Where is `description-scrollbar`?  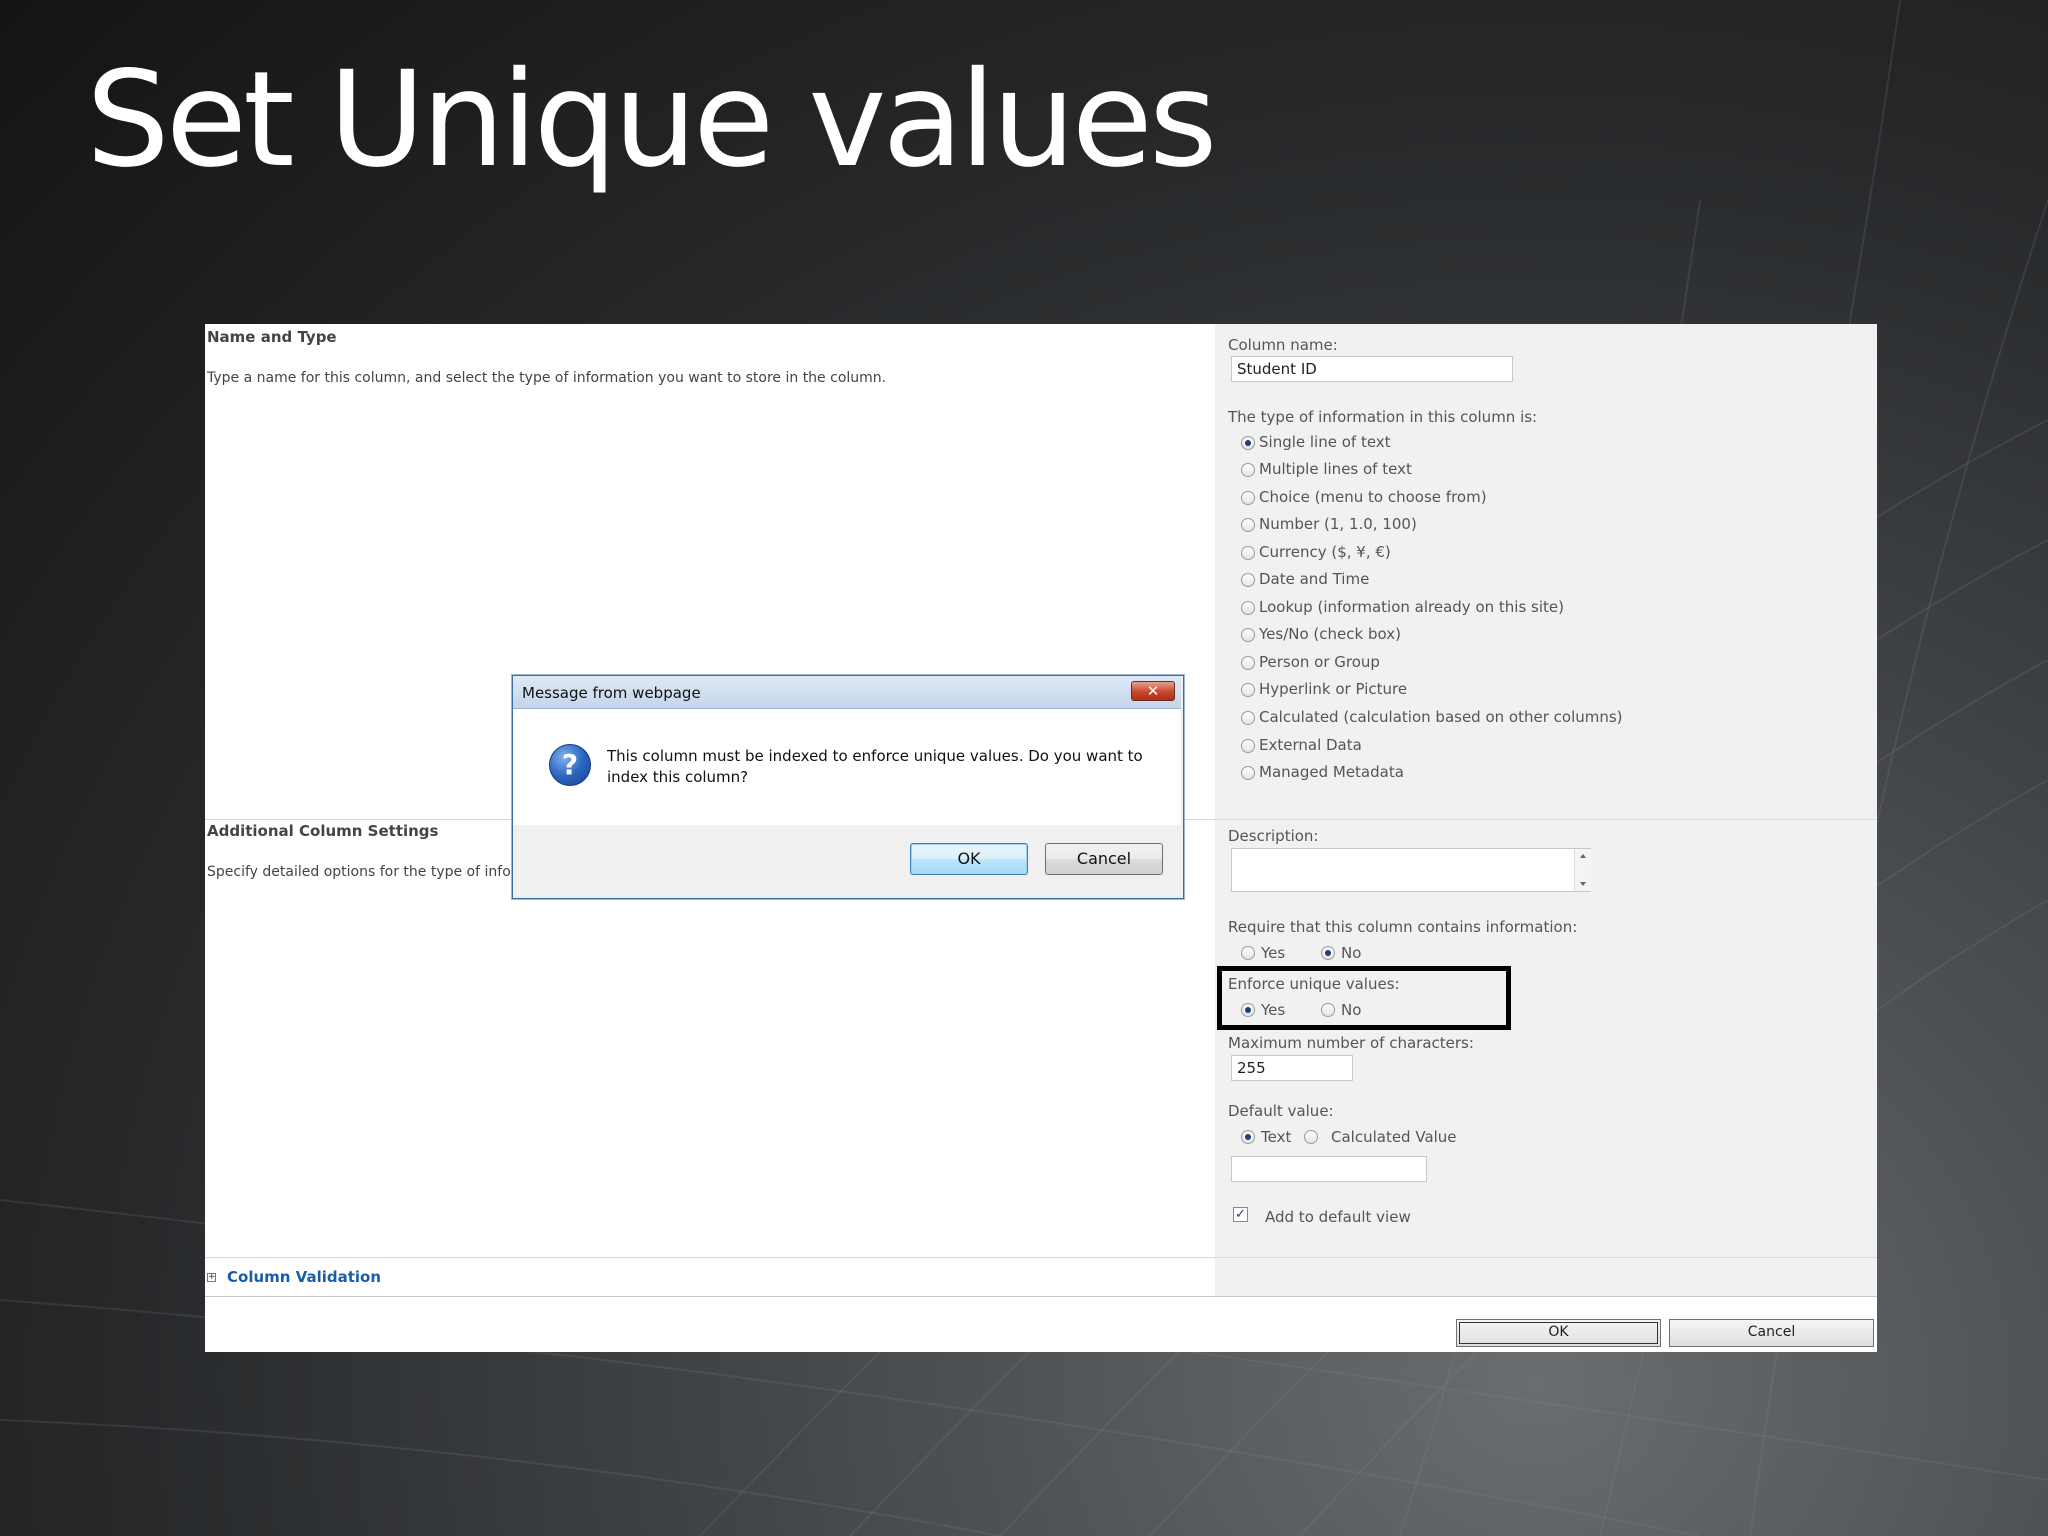
description-scrollbar is located at coordinates (1582, 870).